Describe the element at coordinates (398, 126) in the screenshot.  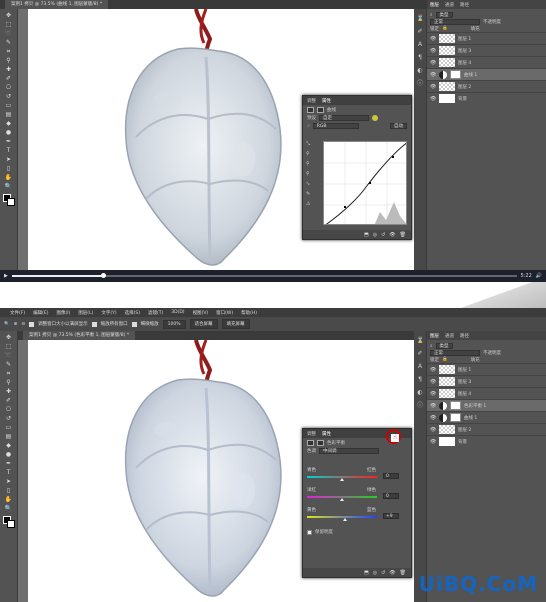
I see `auto-button: 自动` at that location.